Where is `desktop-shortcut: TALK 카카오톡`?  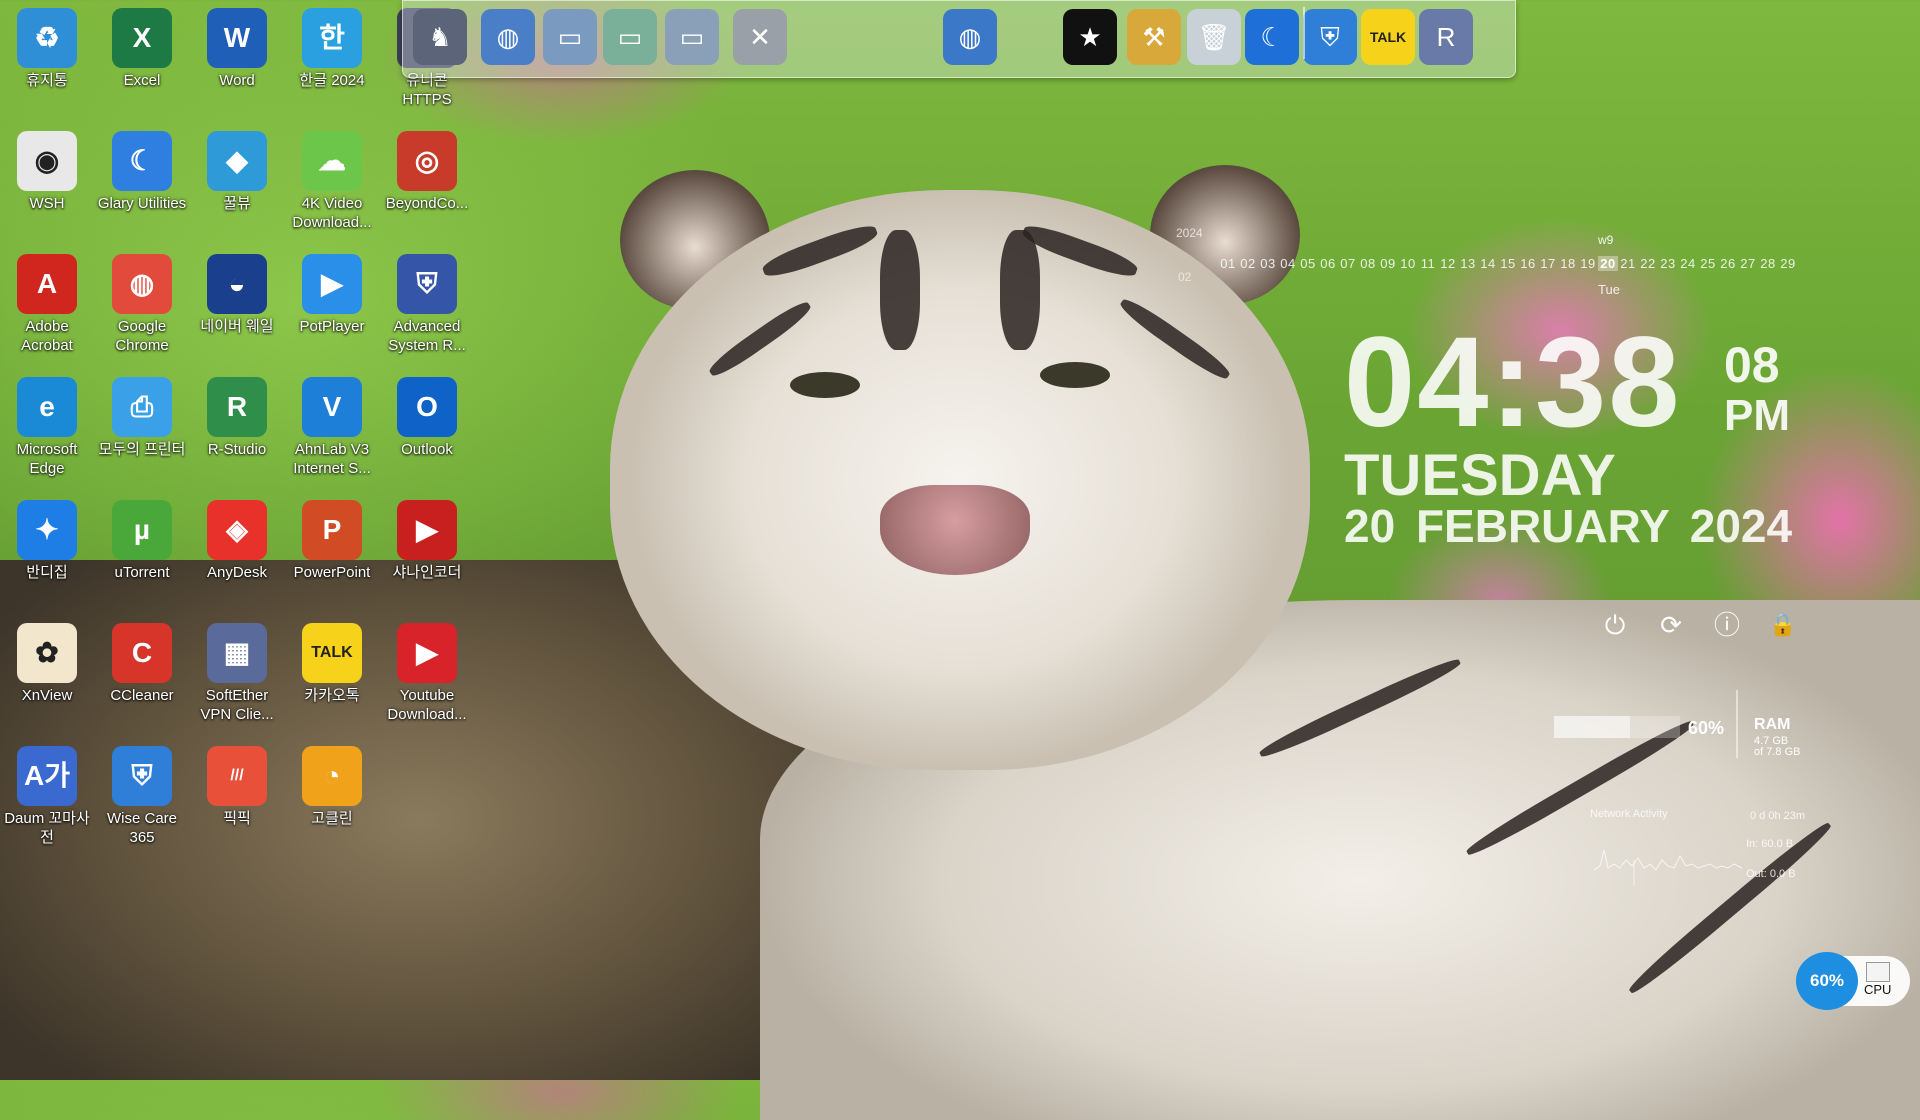
desktop-shortcut: TALK 카카오톡 is located at coordinates (332, 664).